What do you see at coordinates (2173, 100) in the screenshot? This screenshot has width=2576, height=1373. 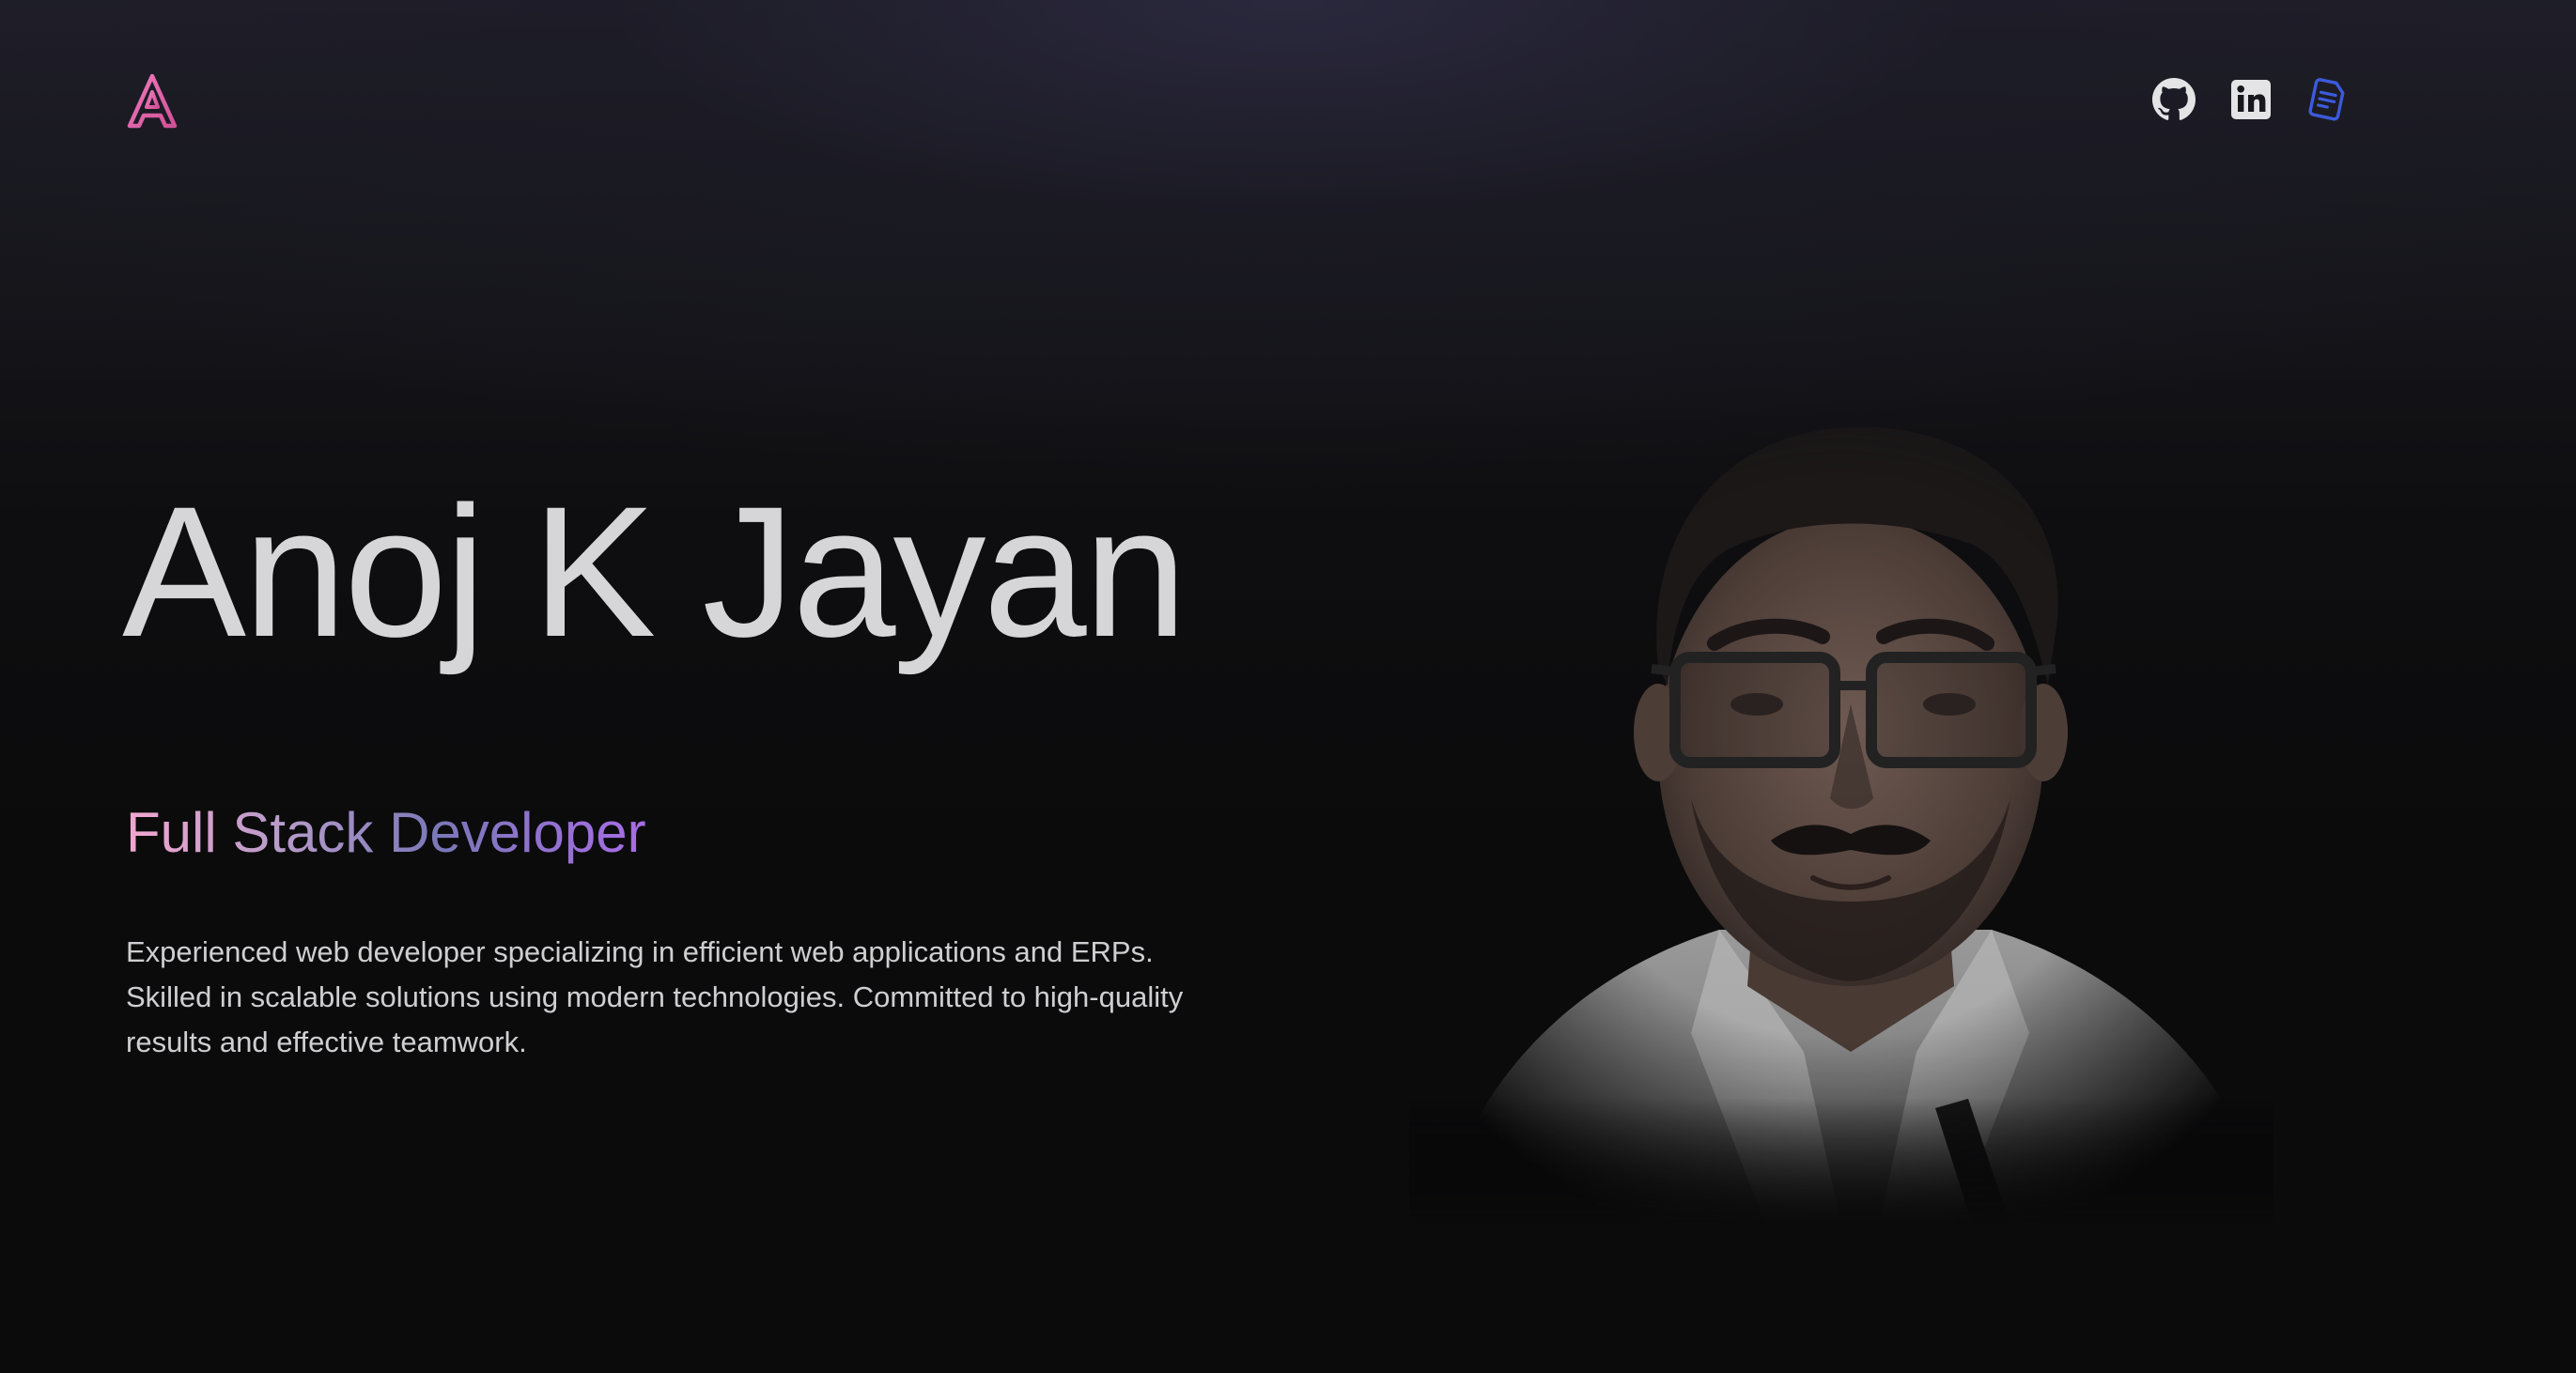 I see `github-icon` at bounding box center [2173, 100].